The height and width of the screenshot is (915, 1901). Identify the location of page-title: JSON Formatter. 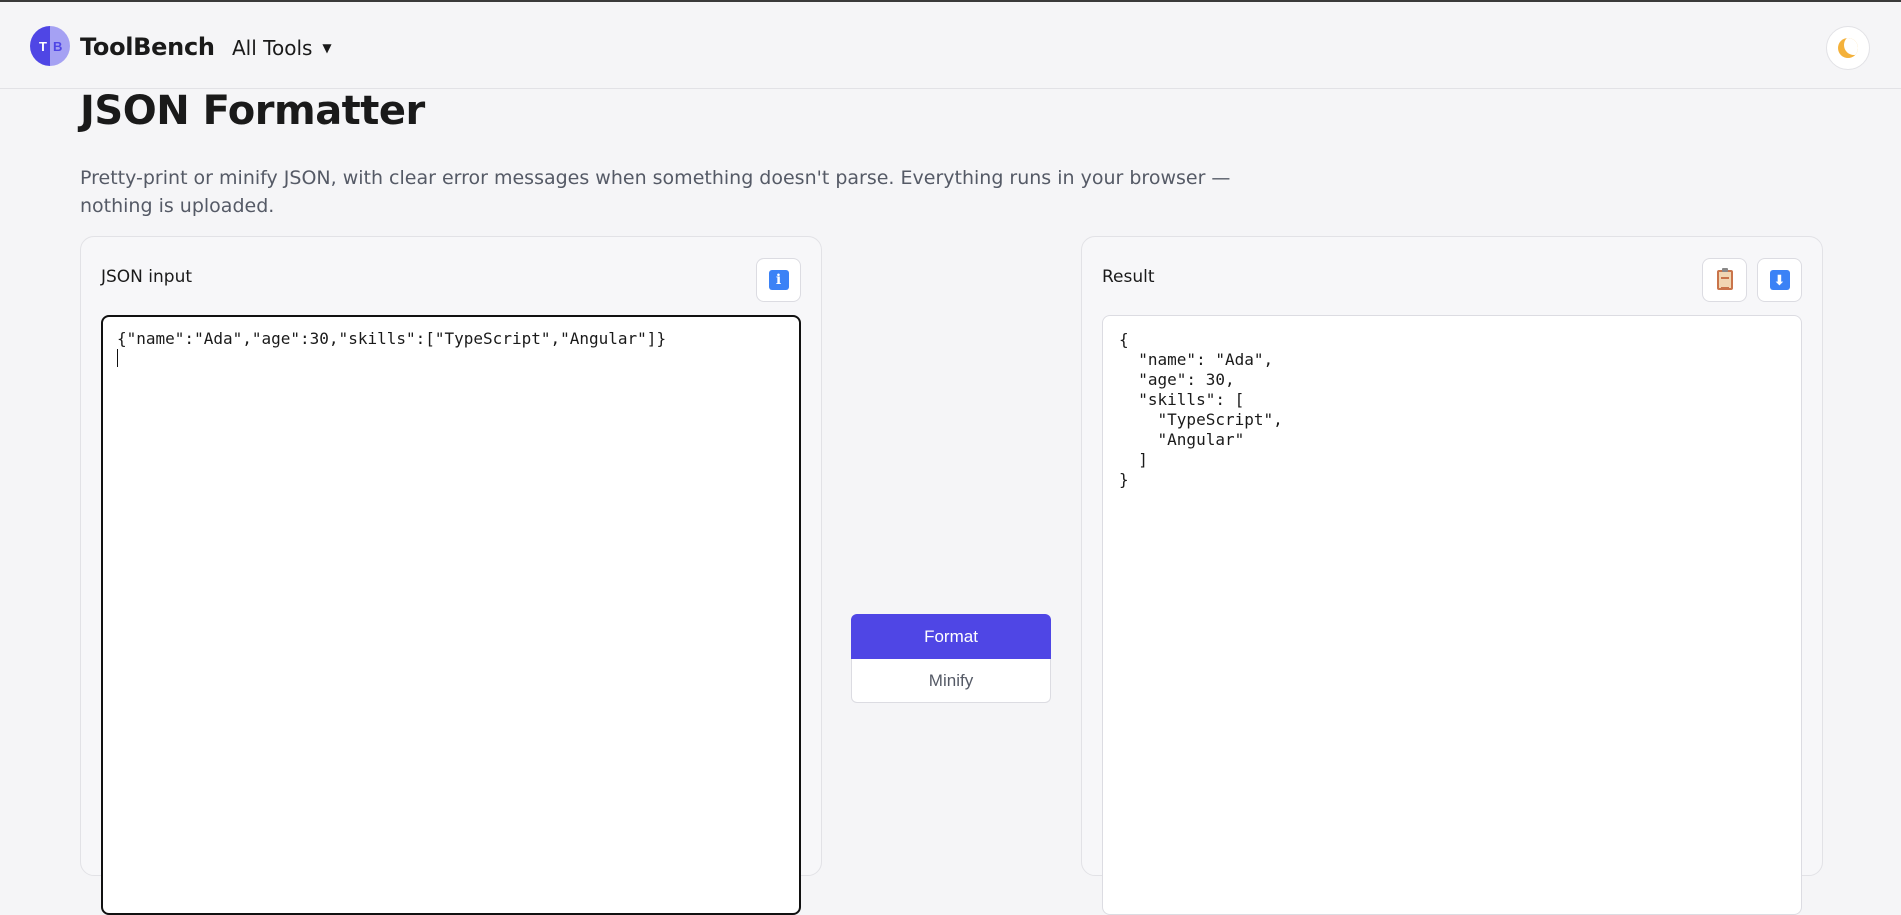
(252, 111).